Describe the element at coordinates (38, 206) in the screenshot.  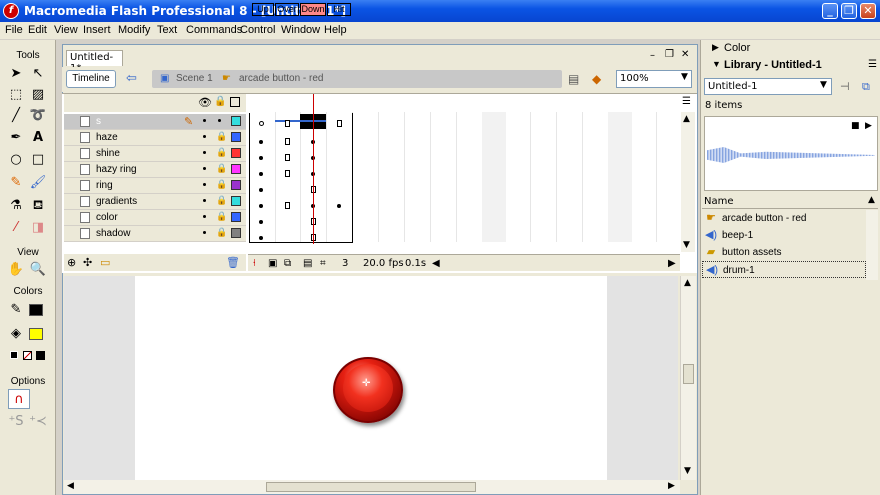
I see `paint-bucket-tool-icon: ⛾` at that location.